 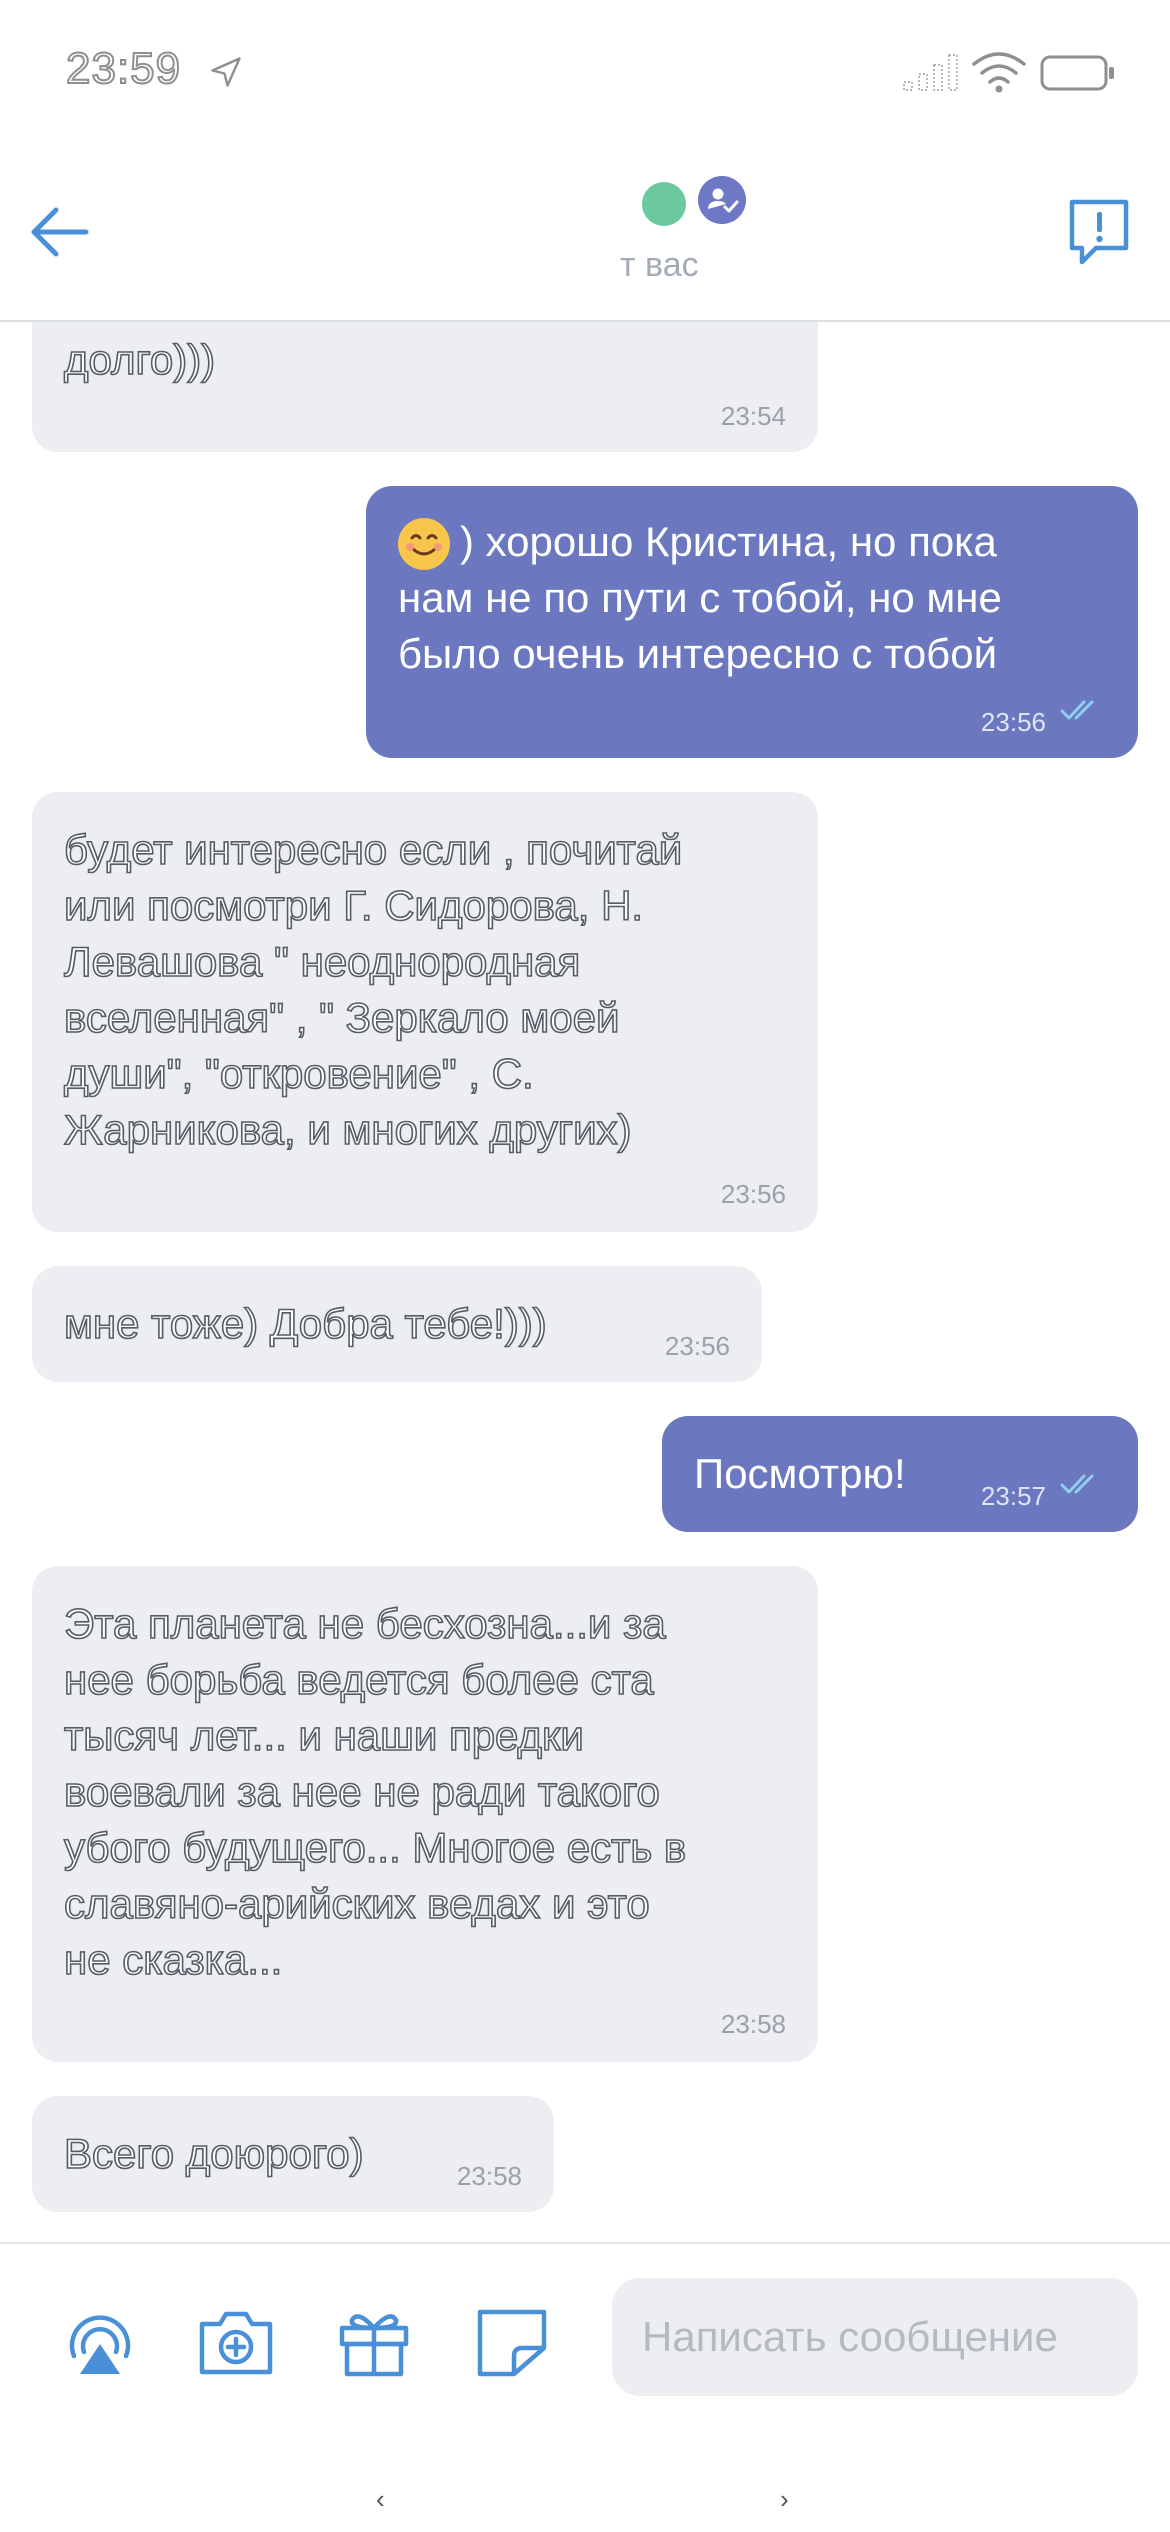 What do you see at coordinates (226, 72) in the screenshot?
I see `location-arrow-icon` at bounding box center [226, 72].